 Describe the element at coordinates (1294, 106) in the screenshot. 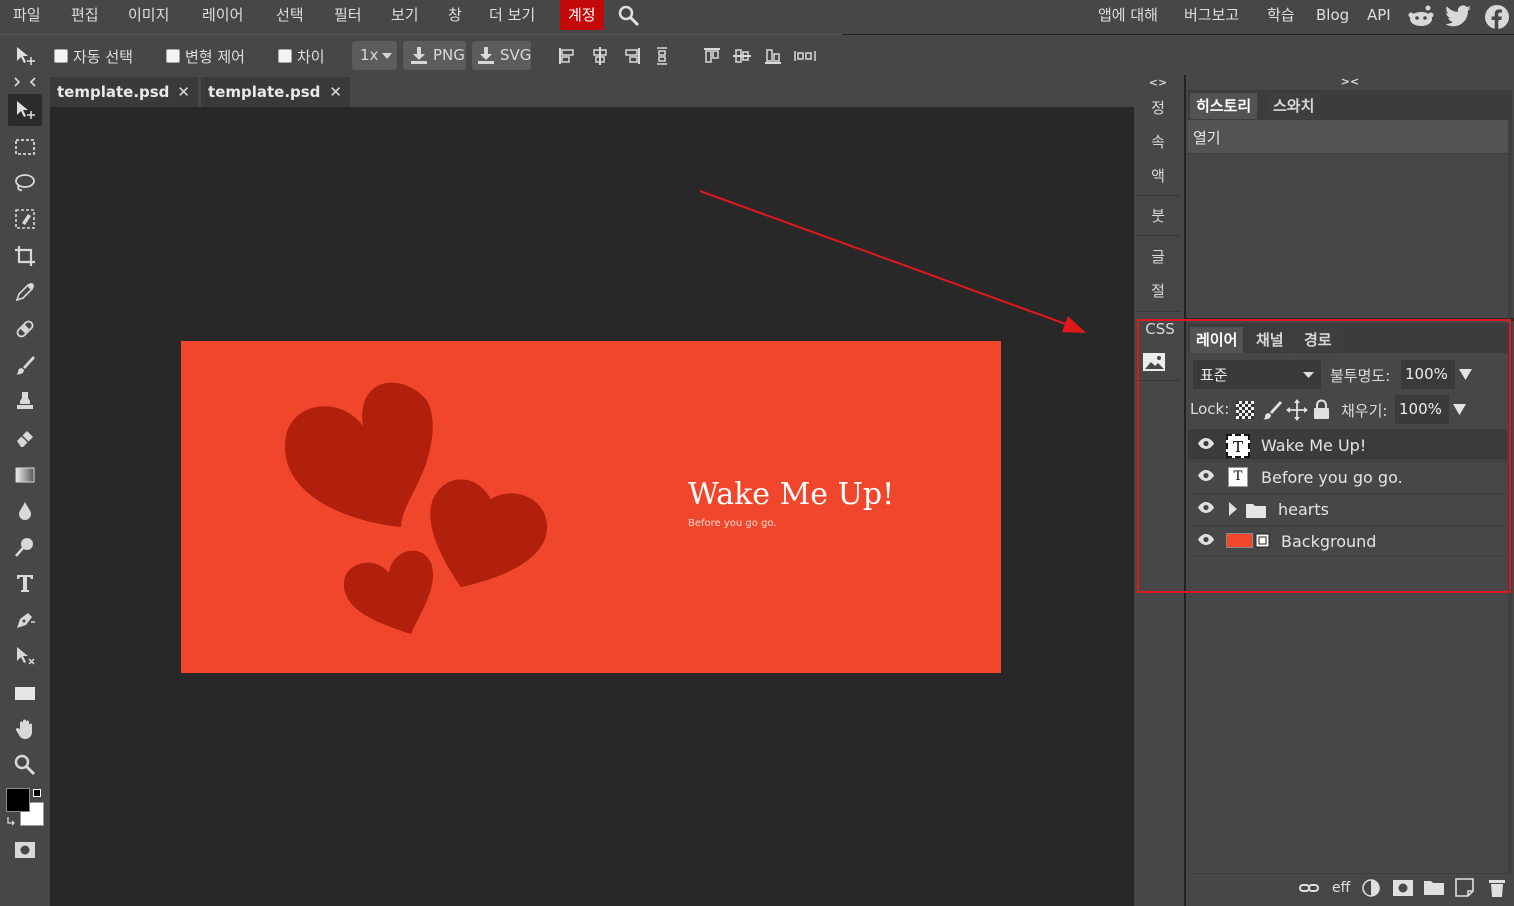

I see `tab-swatches: 스와치` at that location.